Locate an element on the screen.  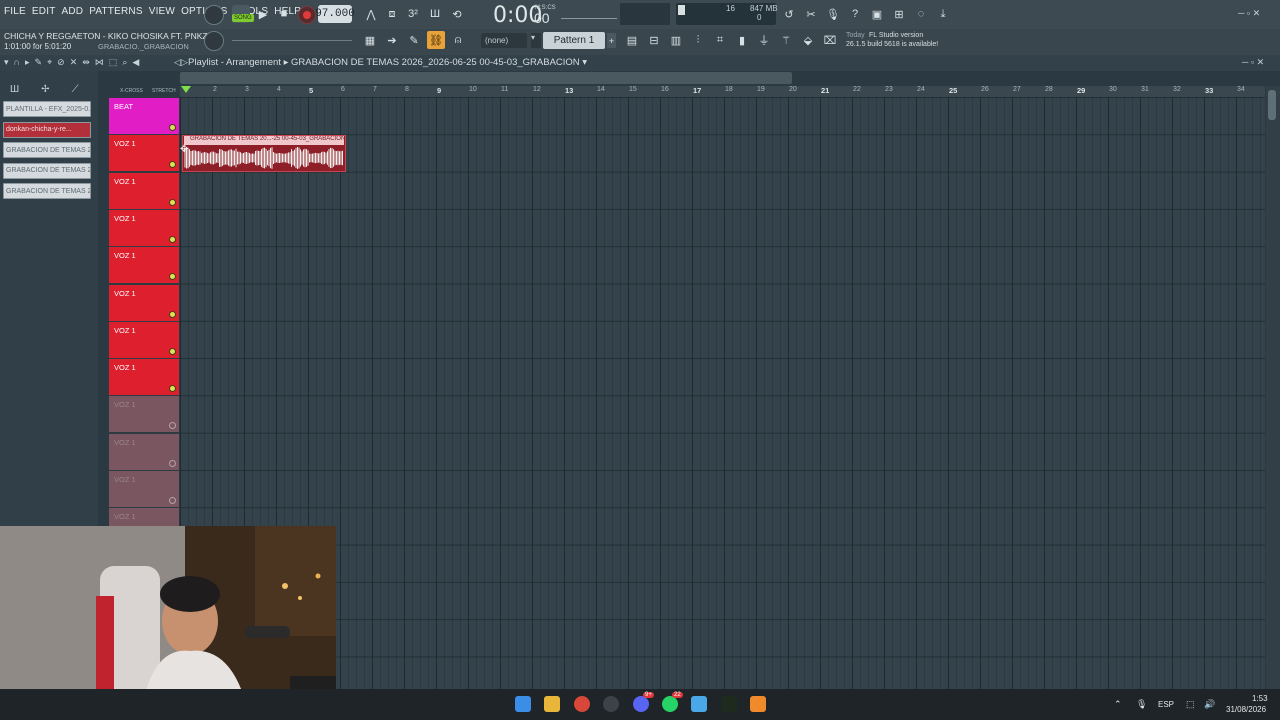
playlist-window-controls: ─ ▫ ✕ is located at coordinates (1253, 62).